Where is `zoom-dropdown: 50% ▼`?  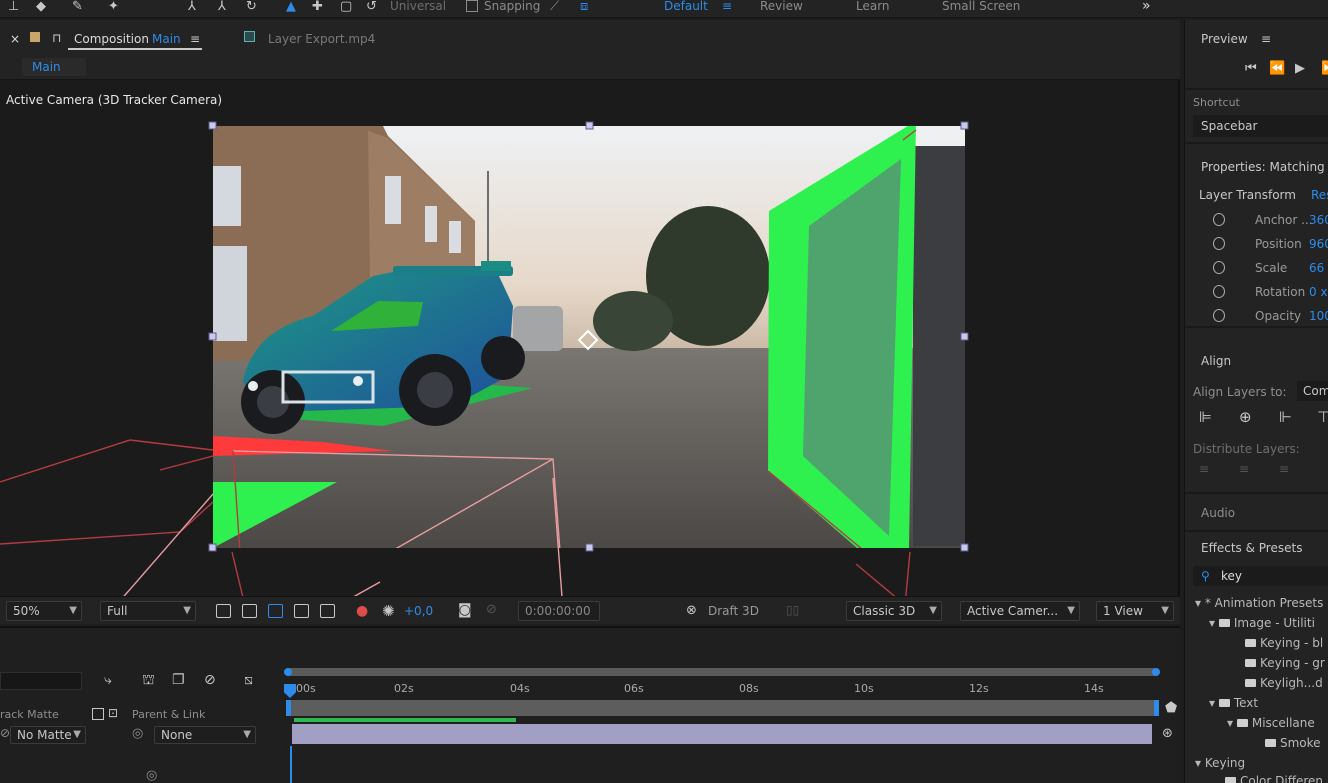 zoom-dropdown: 50% ▼ is located at coordinates (44, 611).